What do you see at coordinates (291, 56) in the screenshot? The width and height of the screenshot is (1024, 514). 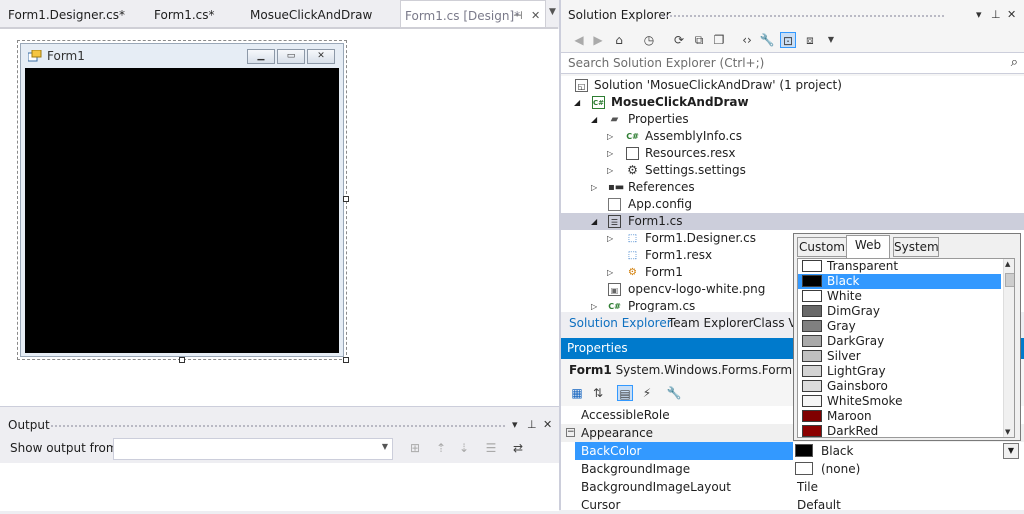 I see `maximize-icon: ▭` at bounding box center [291, 56].